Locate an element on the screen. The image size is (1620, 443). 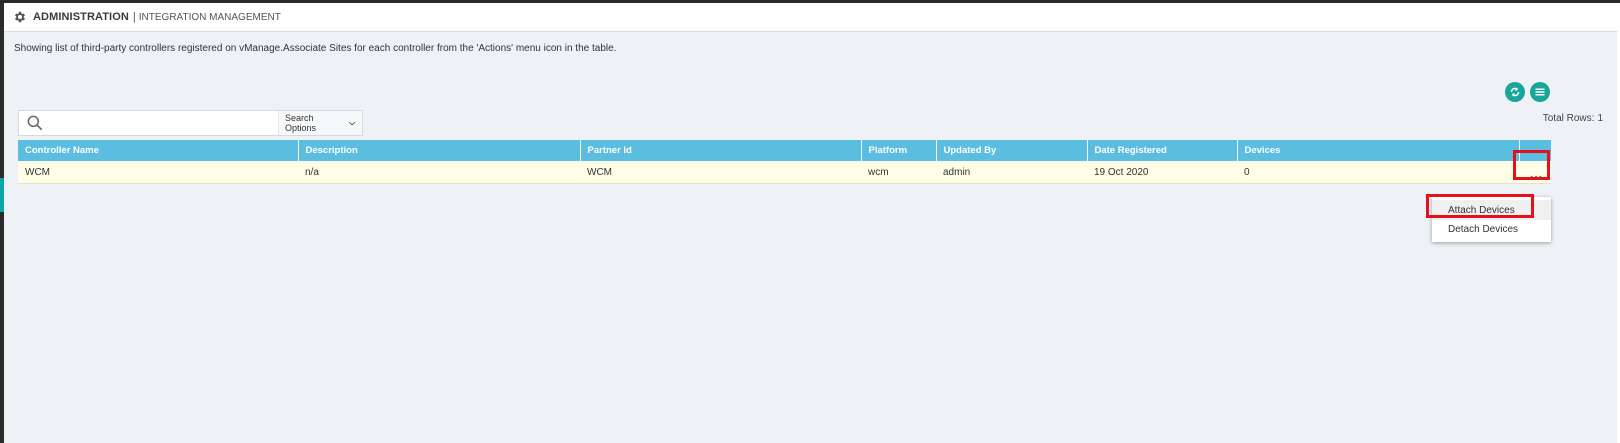
column-header-partner-id: Partner Id is located at coordinates (721, 150).